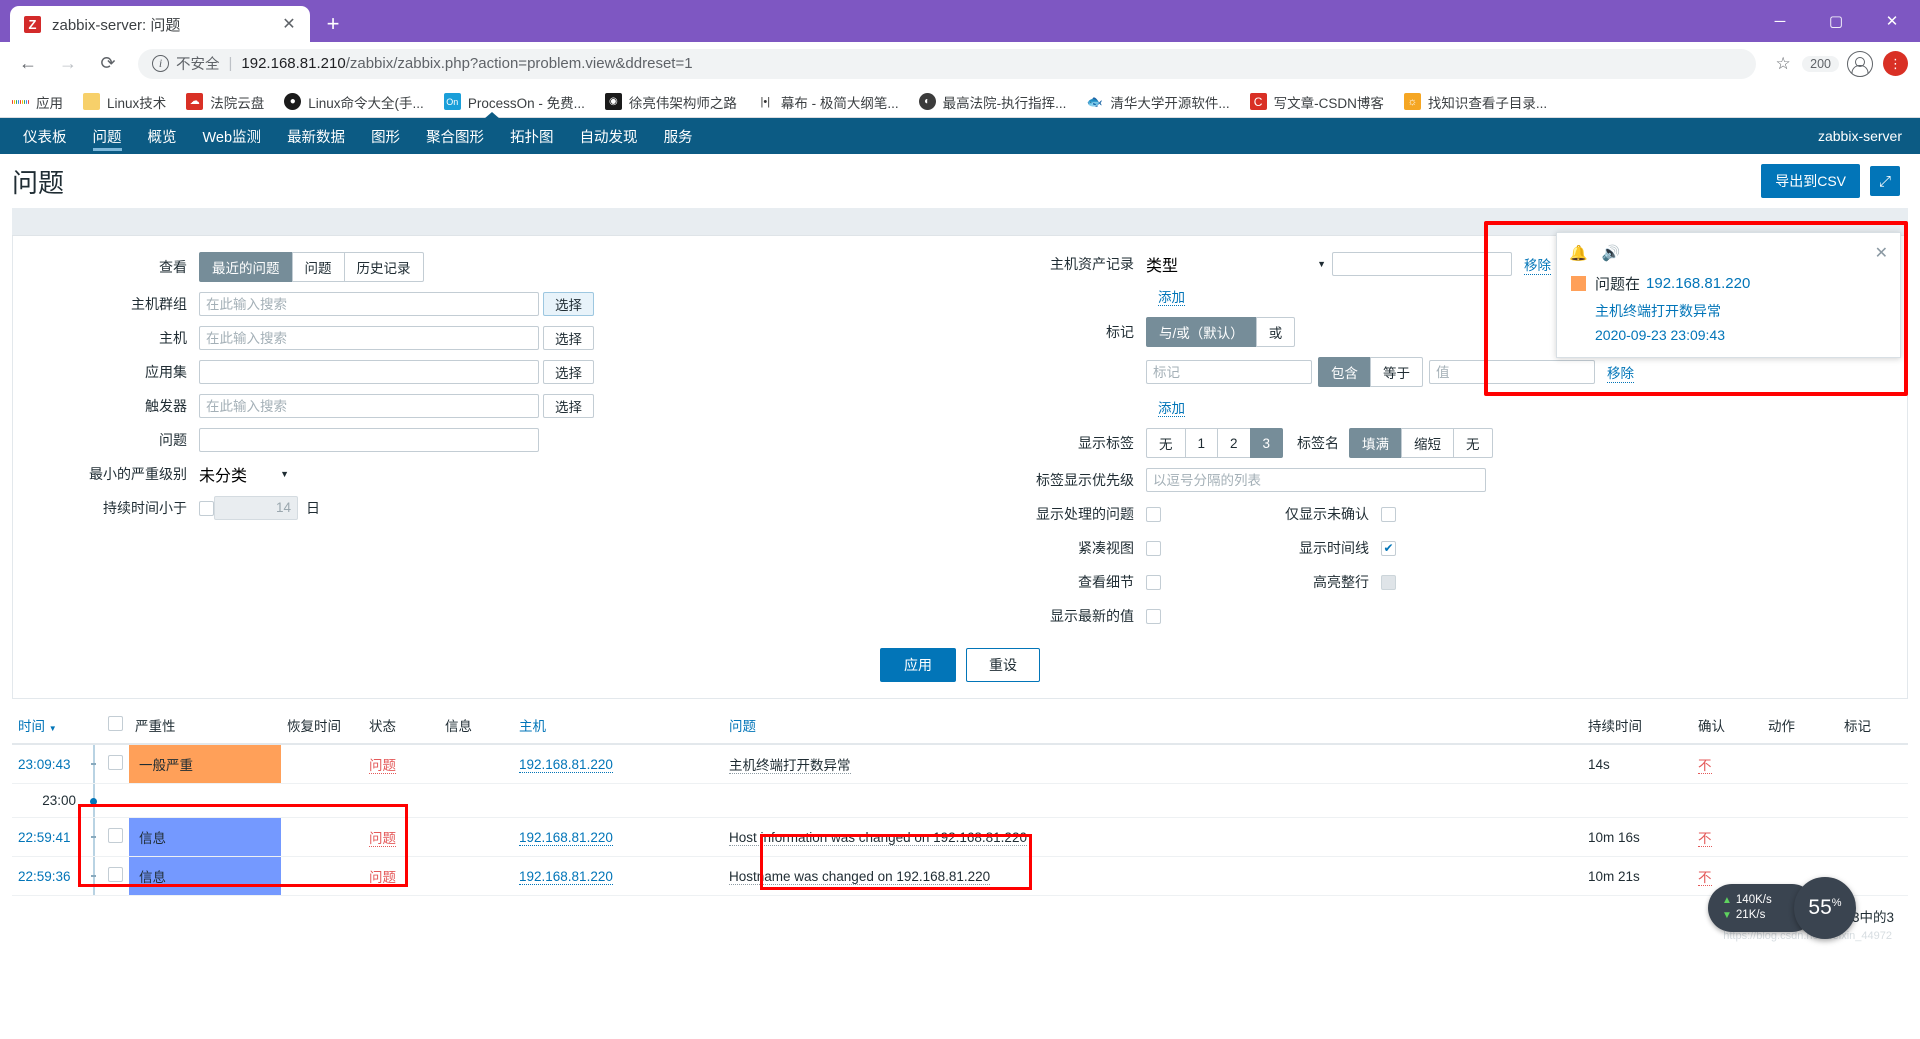  Describe the element at coordinates (1537, 264) in the screenshot. I see `inventory-remove-link: 移除` at that location.